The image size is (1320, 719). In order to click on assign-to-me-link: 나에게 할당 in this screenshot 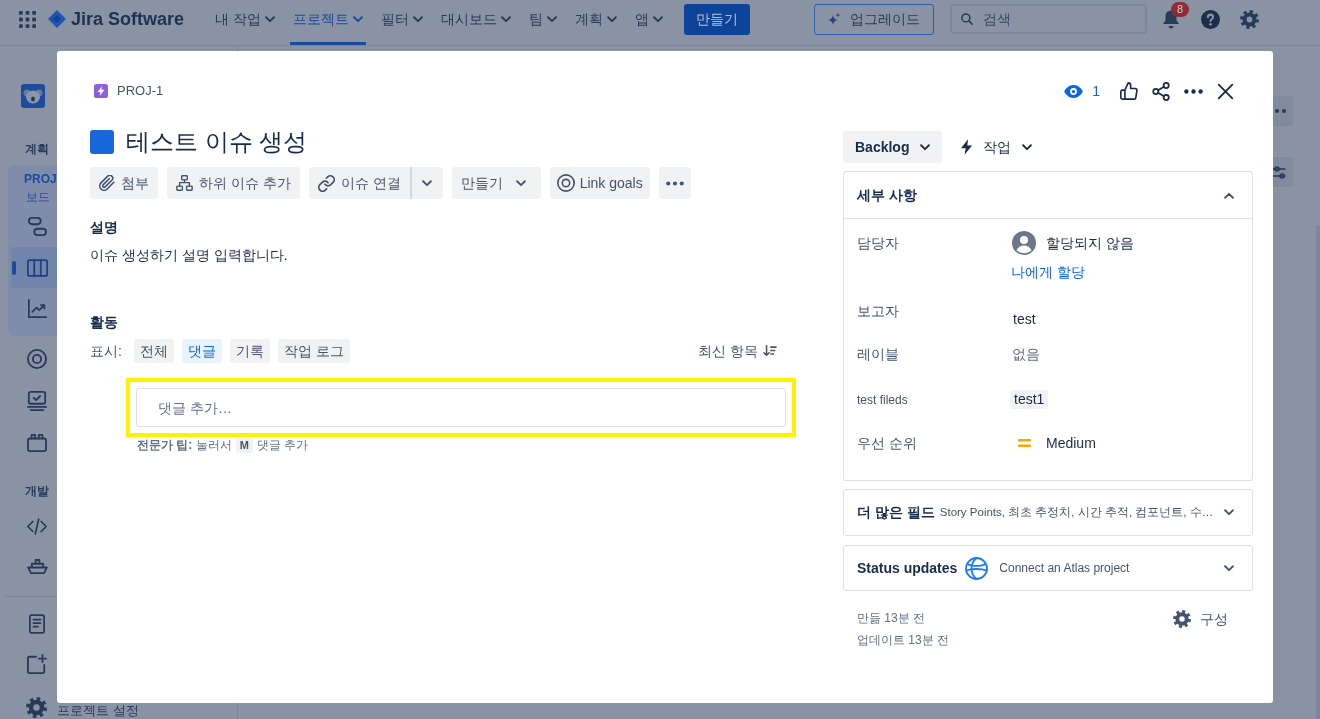, I will do `click(1048, 272)`.